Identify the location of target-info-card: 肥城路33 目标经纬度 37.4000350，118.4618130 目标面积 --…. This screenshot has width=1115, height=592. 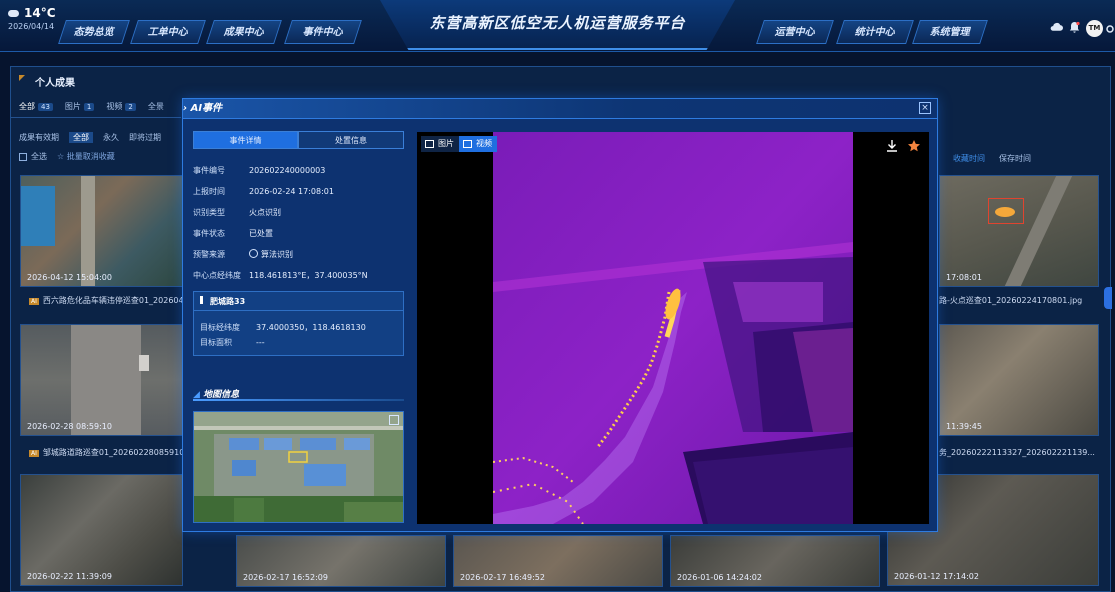
(298, 323).